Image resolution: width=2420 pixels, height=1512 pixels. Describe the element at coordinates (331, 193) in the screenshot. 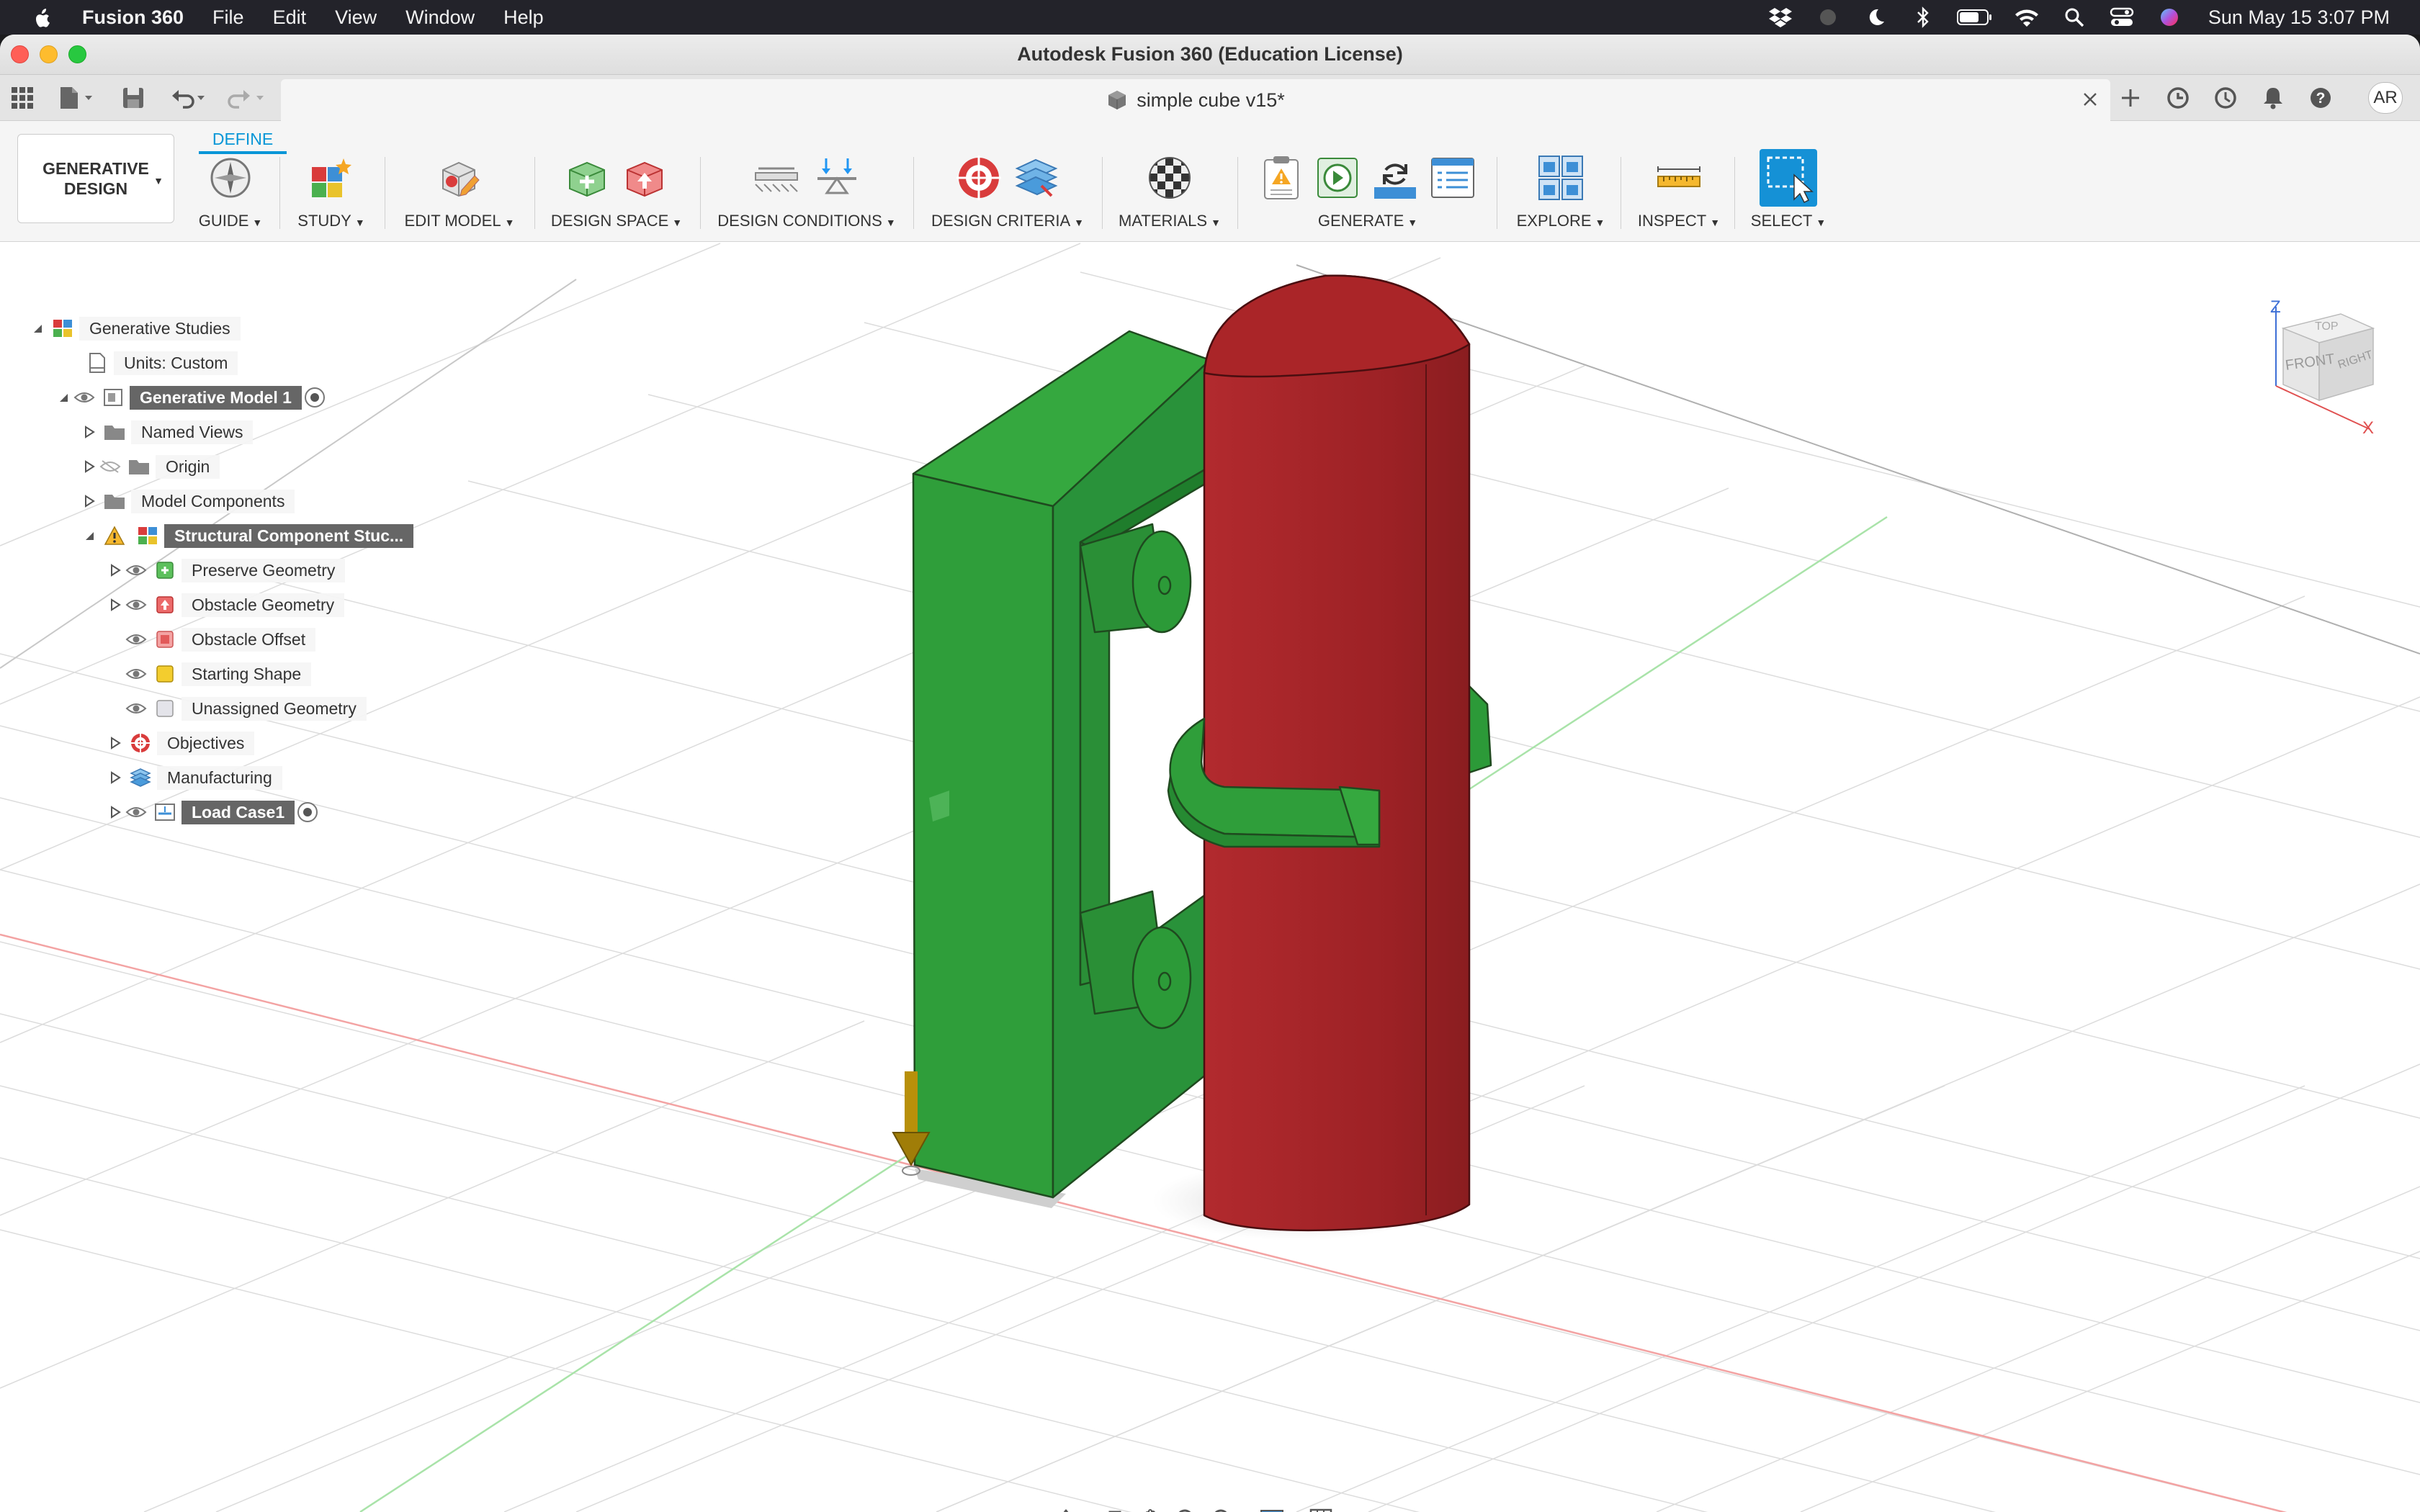

I see `study-group: STUDY ▼` at that location.